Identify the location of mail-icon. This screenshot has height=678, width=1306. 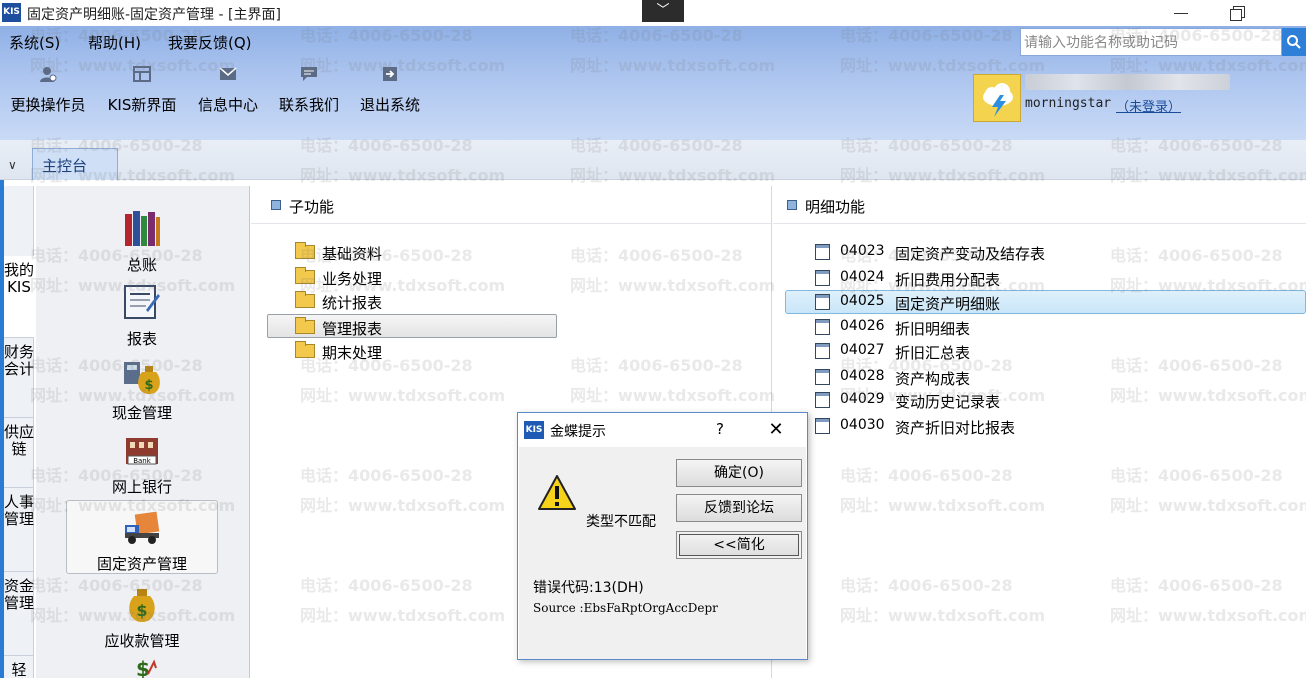
(228, 74).